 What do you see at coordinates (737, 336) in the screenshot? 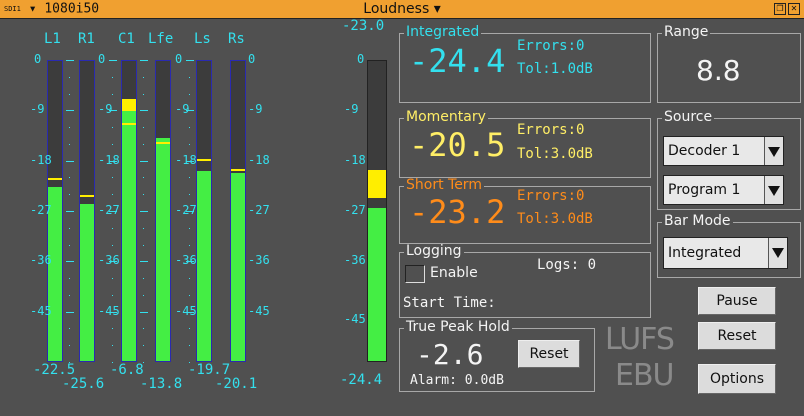
I see `reset-button: Reset` at bounding box center [737, 336].